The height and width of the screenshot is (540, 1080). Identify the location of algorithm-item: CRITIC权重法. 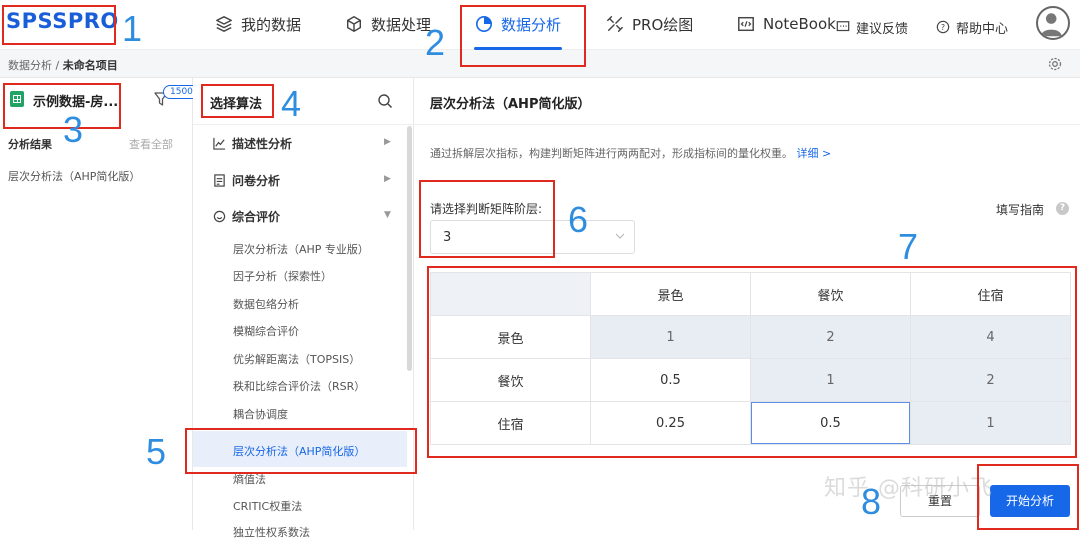
(267, 506).